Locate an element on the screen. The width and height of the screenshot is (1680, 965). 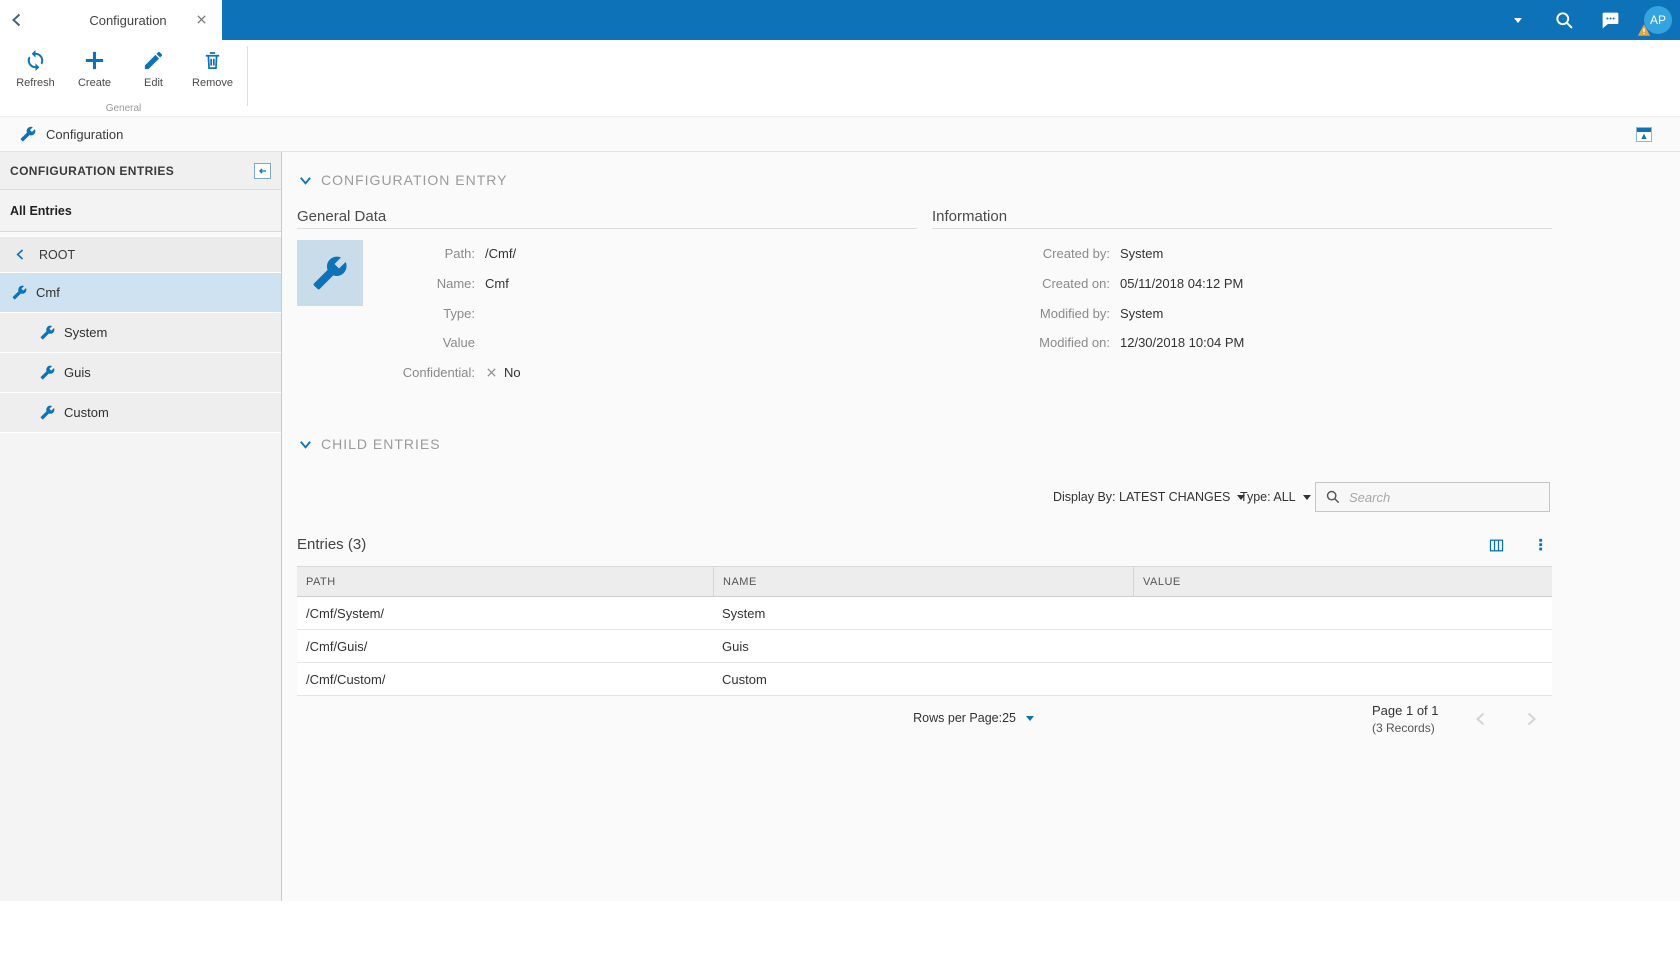
edit-label: Edit is located at coordinates (153, 83).